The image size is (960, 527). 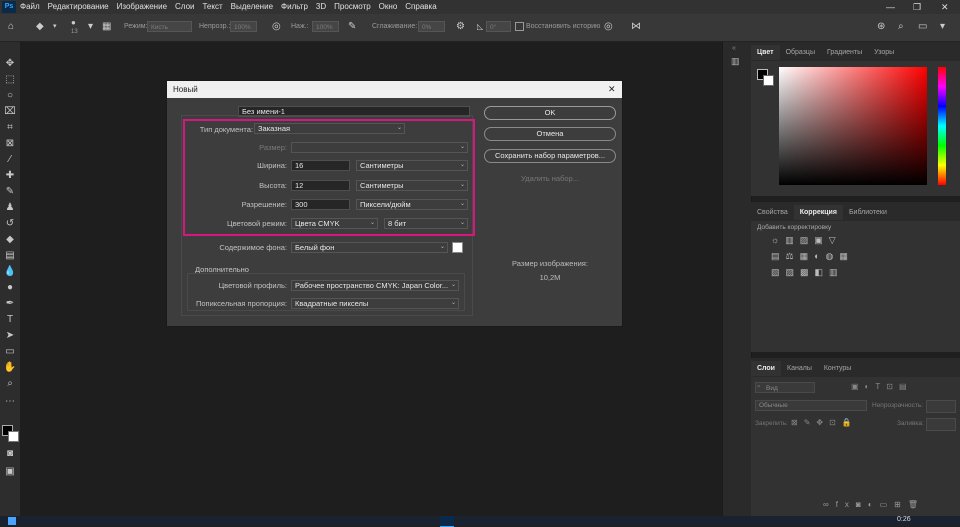 I want to click on bit-depth-select: 8 бит ⌄, so click(x=426, y=223).